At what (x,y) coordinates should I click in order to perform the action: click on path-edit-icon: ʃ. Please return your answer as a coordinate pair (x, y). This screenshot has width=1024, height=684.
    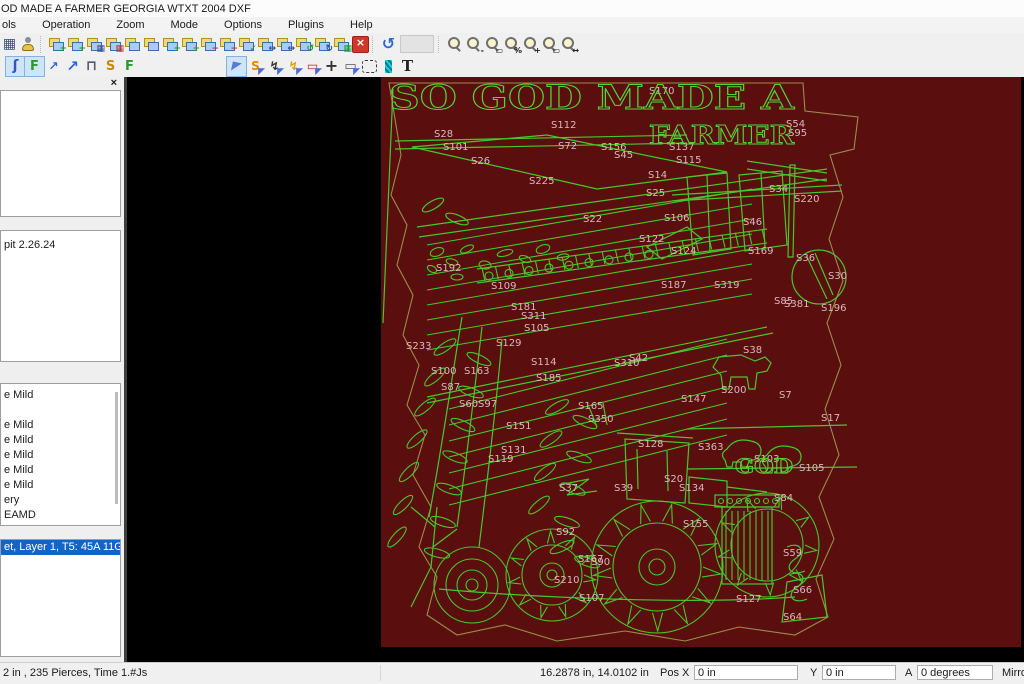
    Looking at the image, I should click on (15, 66).